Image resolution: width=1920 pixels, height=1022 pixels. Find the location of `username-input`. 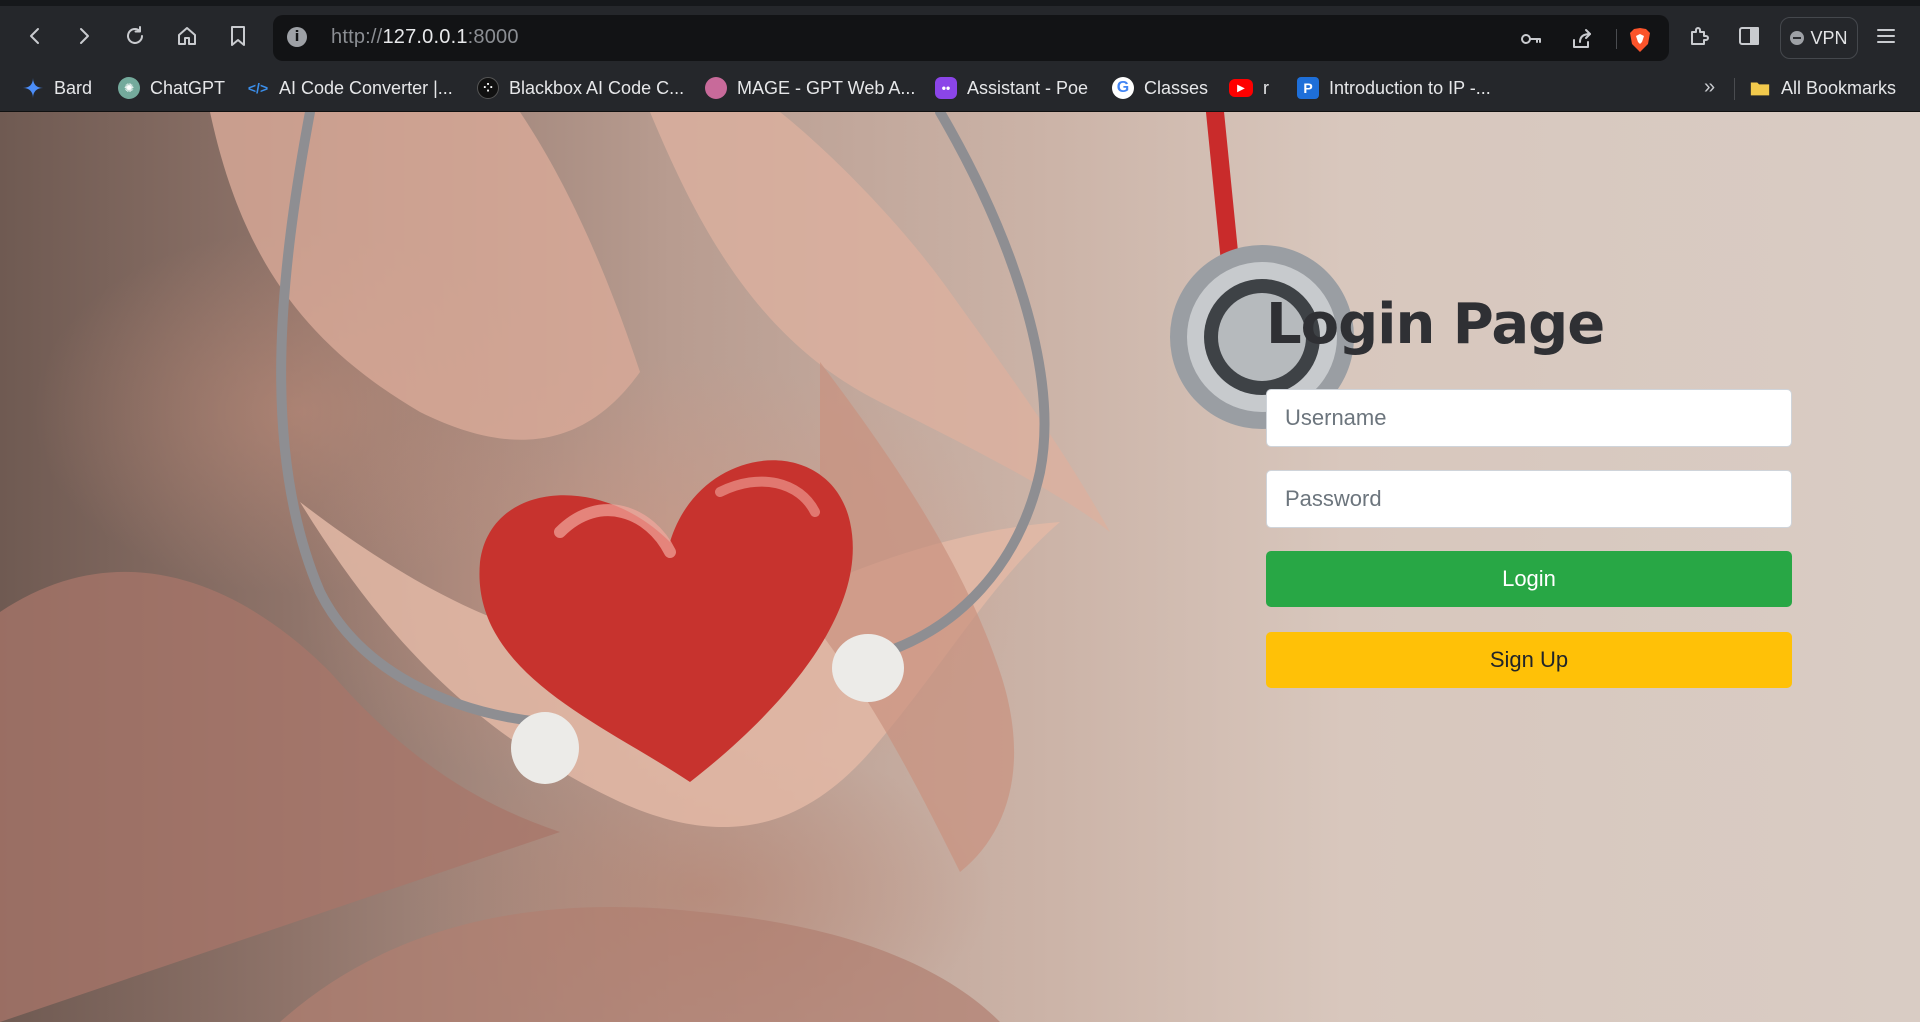

username-input is located at coordinates (1529, 418).